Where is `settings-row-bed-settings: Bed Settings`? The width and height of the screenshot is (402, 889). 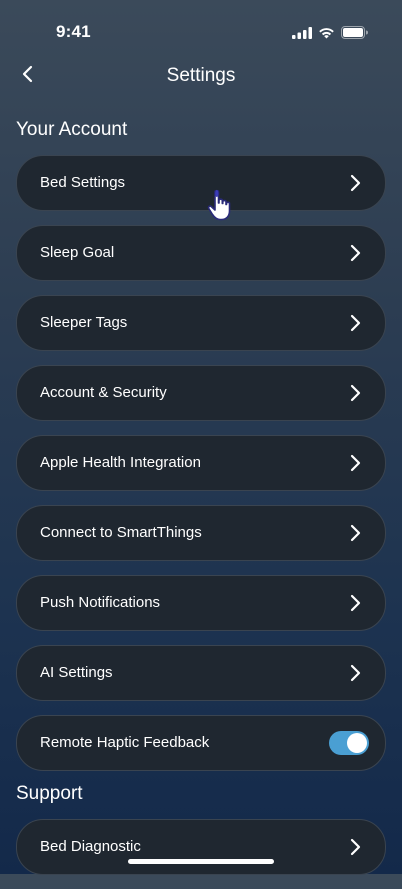 settings-row-bed-settings: Bed Settings is located at coordinates (201, 183).